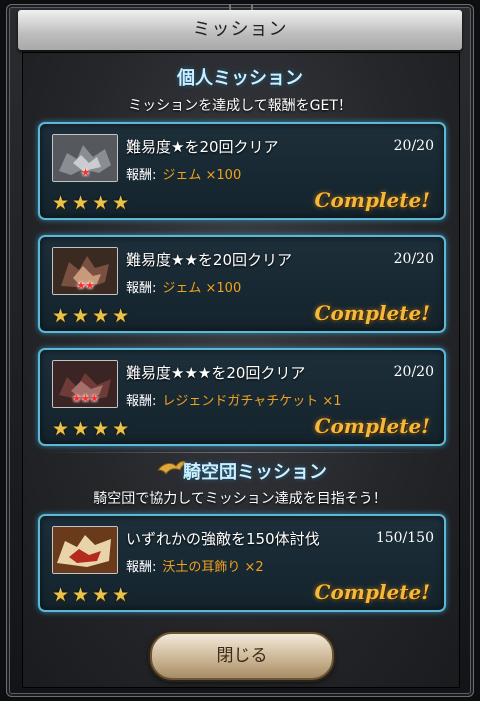 The height and width of the screenshot is (701, 480). I want to click on reward-value: レジェンドガチャチケット ×1, so click(252, 401).